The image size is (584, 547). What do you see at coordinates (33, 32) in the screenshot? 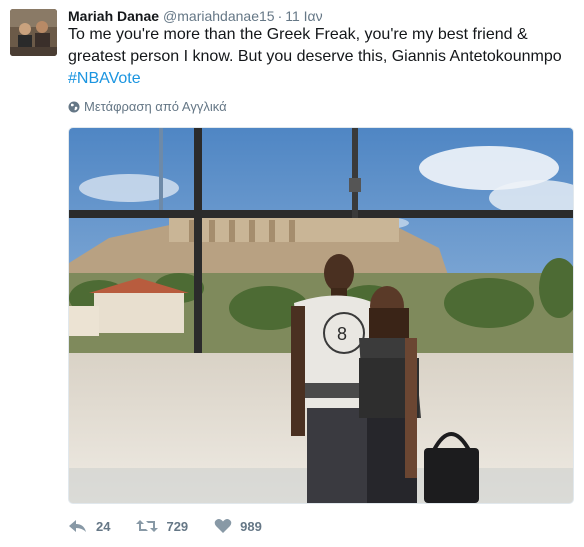
I see `avatar` at bounding box center [33, 32].